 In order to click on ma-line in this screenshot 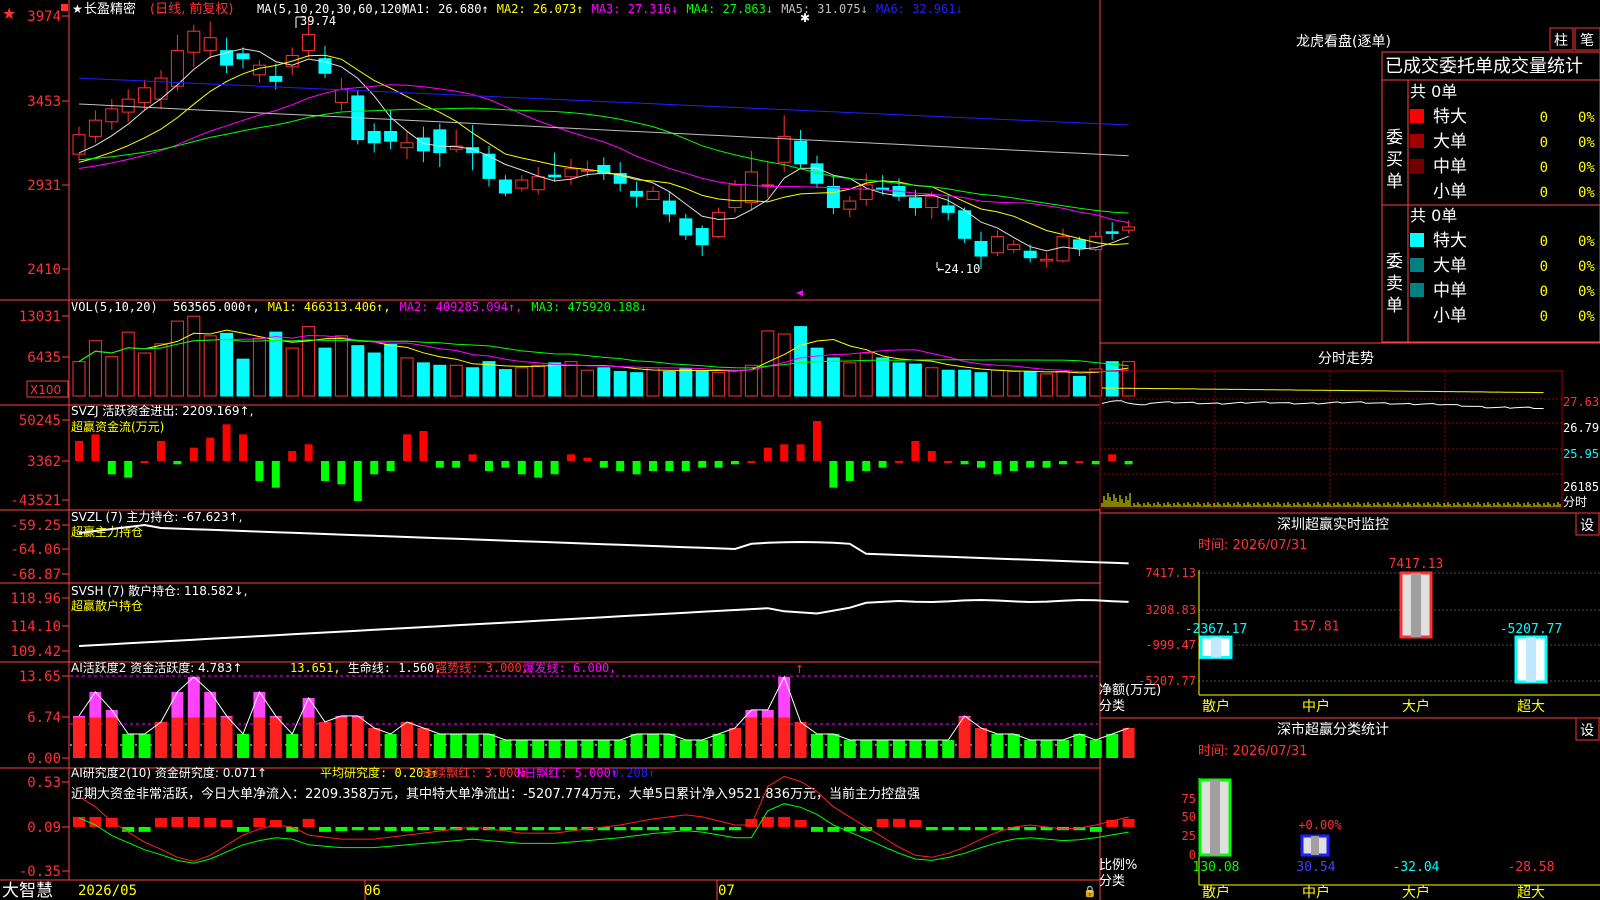, I will do `click(603, 154)`.